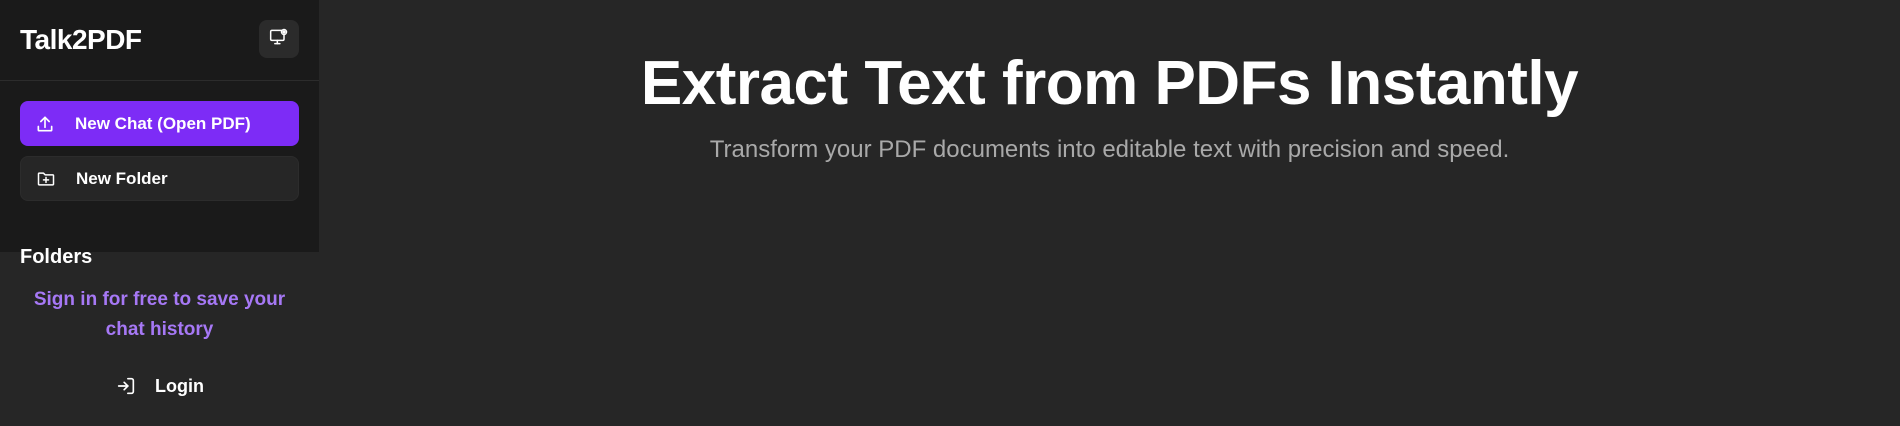  Describe the element at coordinates (126, 386) in the screenshot. I see `login-icon` at that location.